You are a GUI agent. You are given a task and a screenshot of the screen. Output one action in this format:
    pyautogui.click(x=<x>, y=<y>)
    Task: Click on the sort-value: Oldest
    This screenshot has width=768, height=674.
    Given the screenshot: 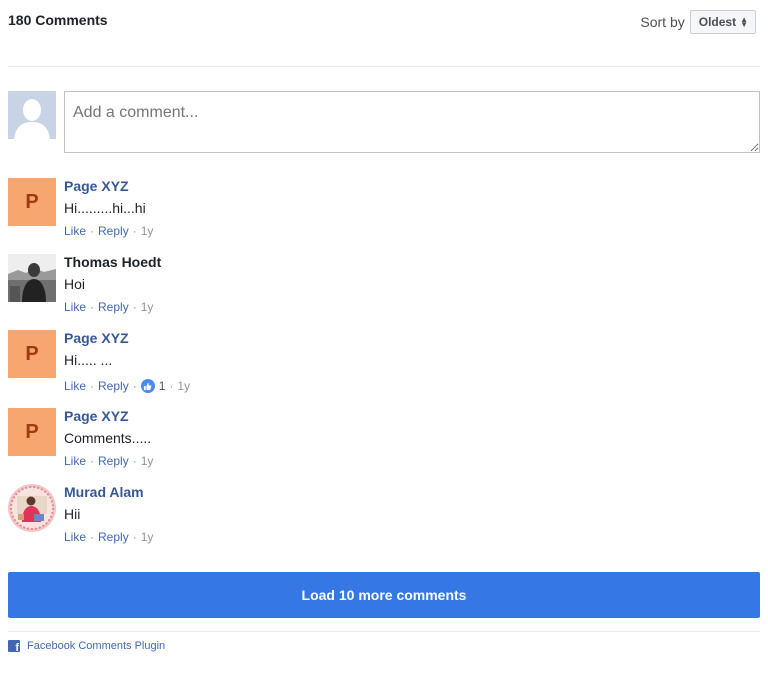 What is the action you would take?
    pyautogui.click(x=717, y=22)
    